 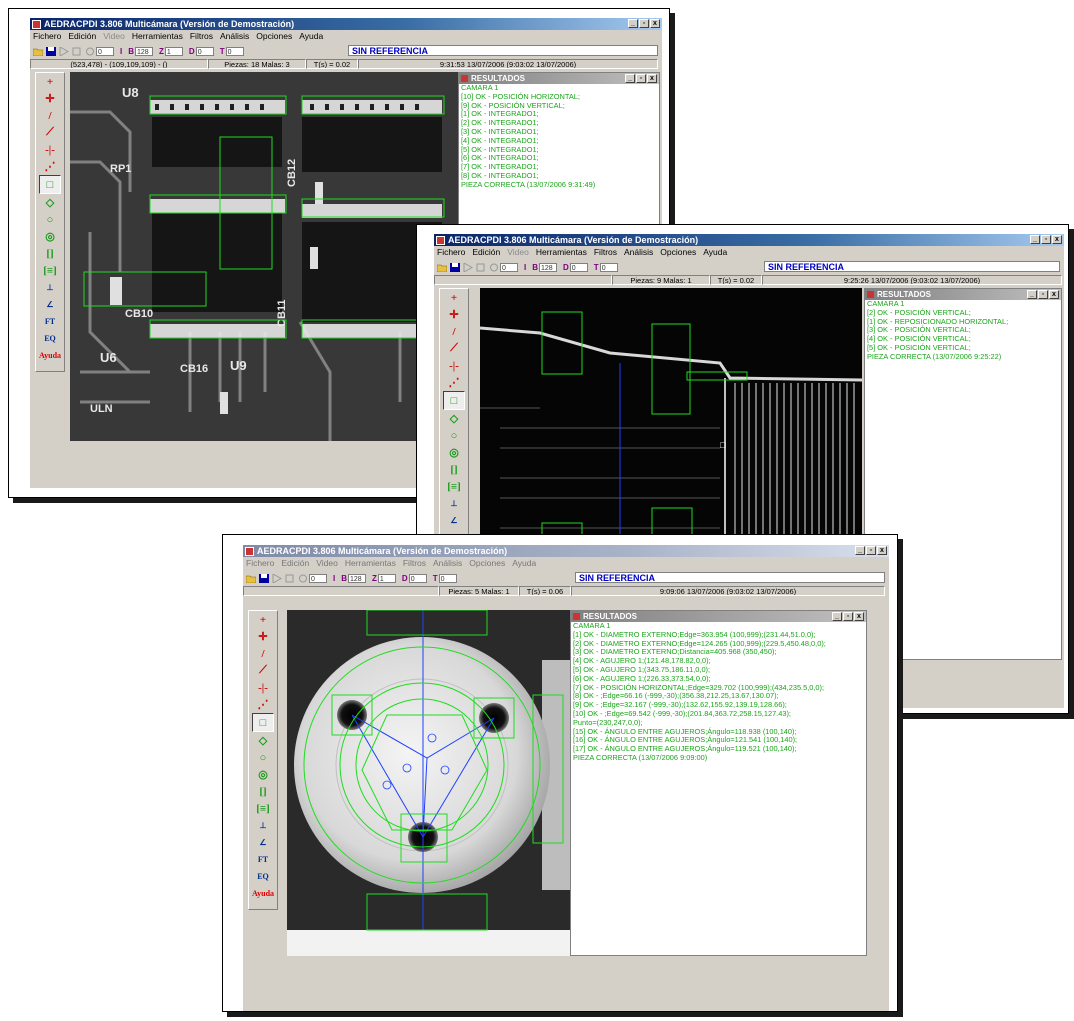 I want to click on tool-ring: ◎, so click(x=50, y=236).